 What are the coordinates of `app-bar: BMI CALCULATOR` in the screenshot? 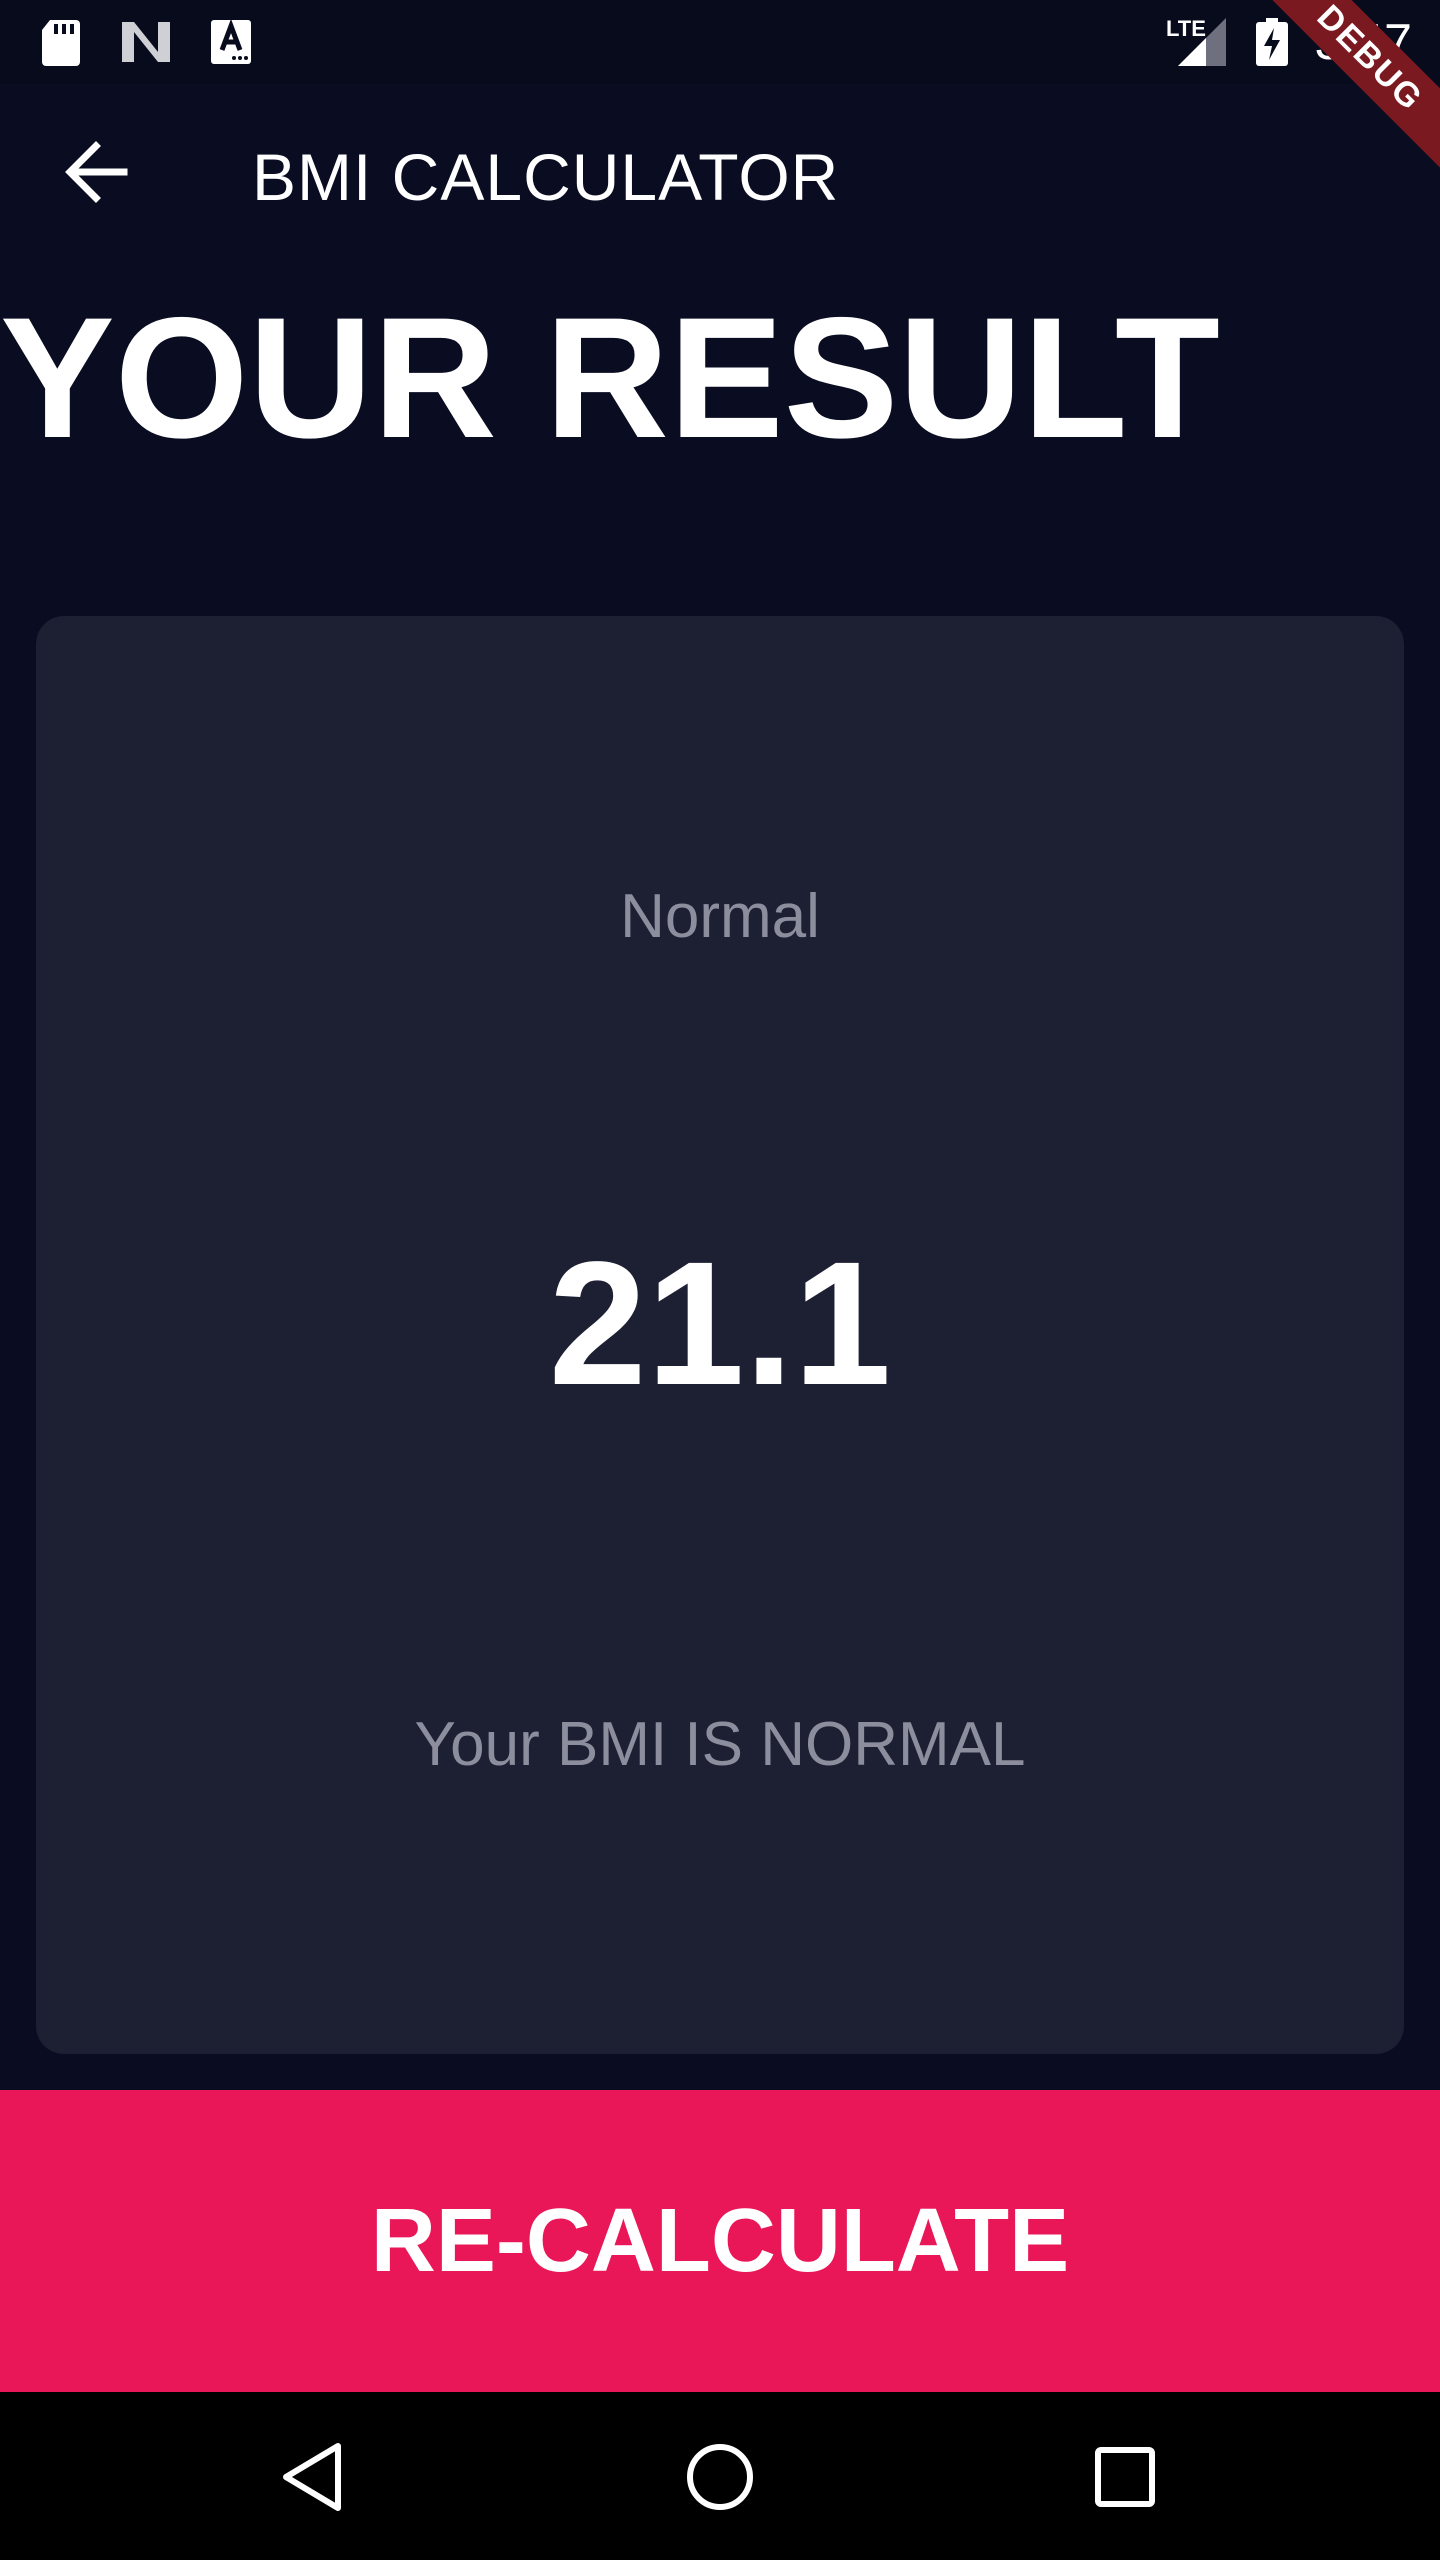 It's located at (720, 182).